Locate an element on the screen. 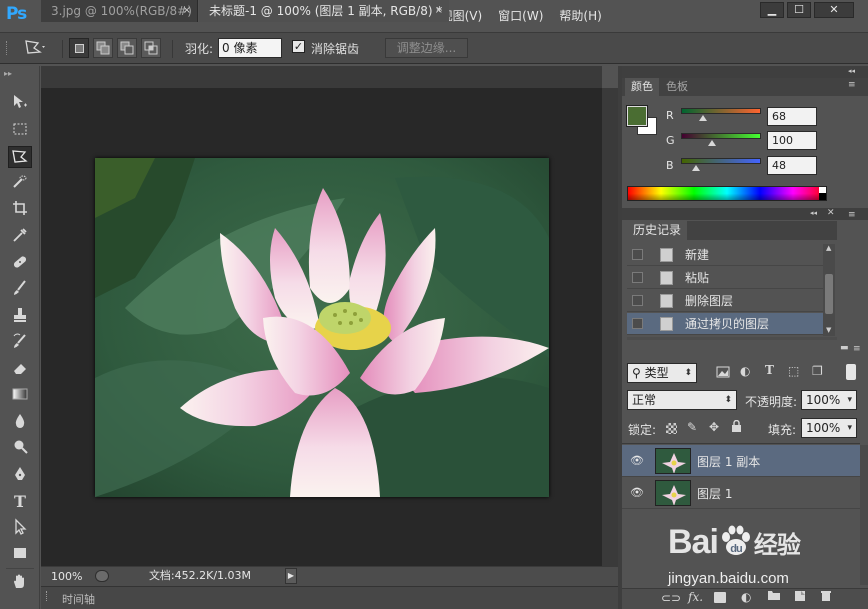 The image size is (868, 609). filter-toggle-switch is located at coordinates (851, 372).